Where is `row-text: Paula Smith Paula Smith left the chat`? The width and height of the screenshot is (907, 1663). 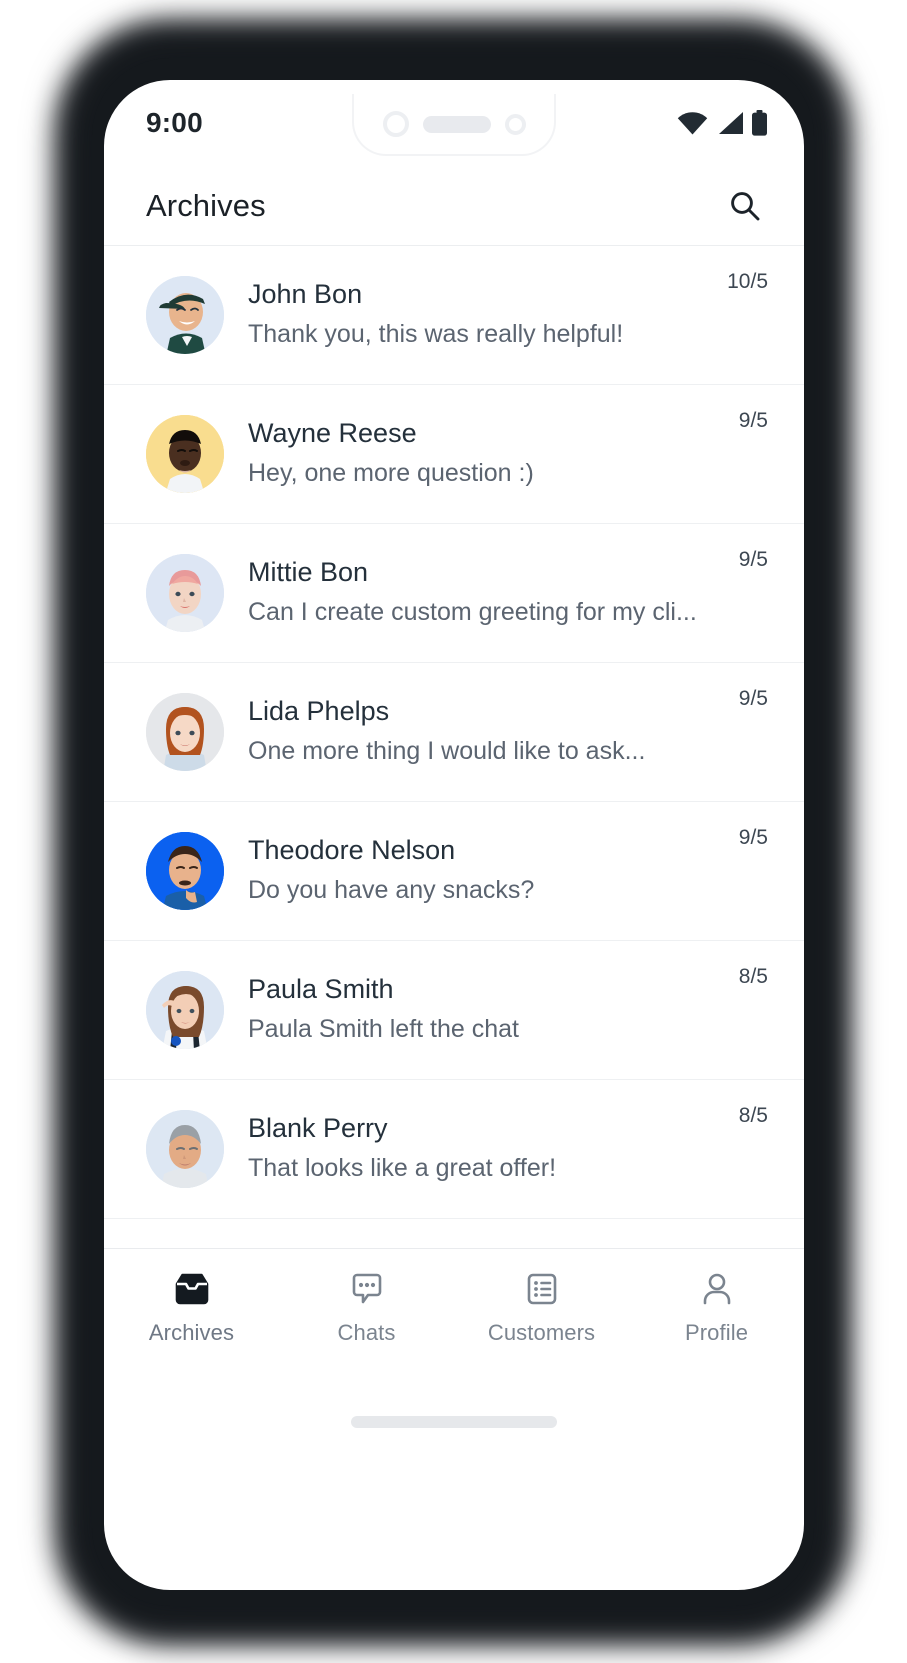 row-text: Paula Smith Paula Smith left the chat is located at coordinates (508, 1010).